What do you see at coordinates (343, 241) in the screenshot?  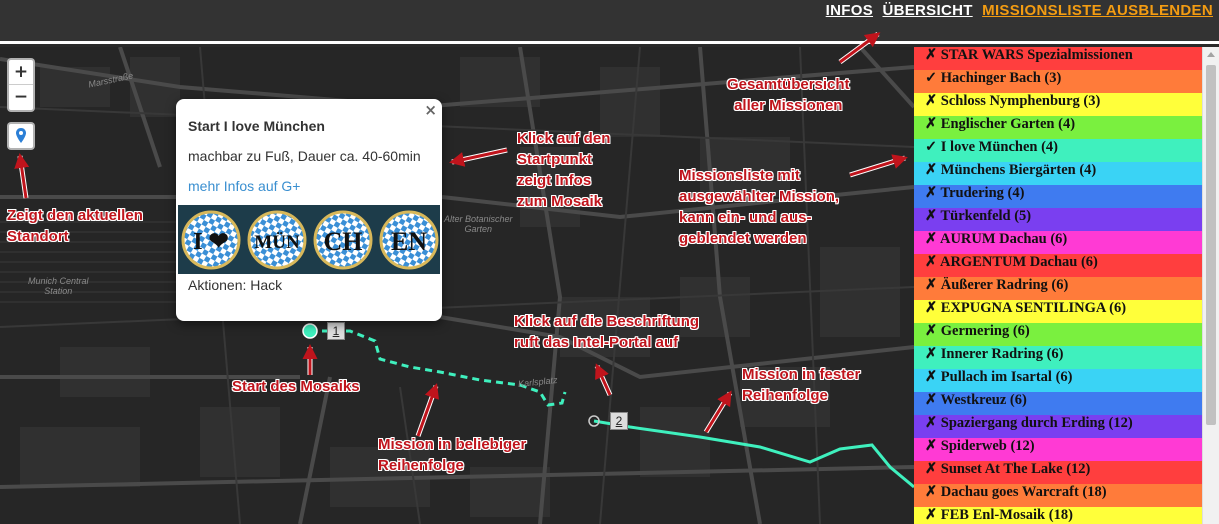 I see `banner-tile-3: CH` at bounding box center [343, 241].